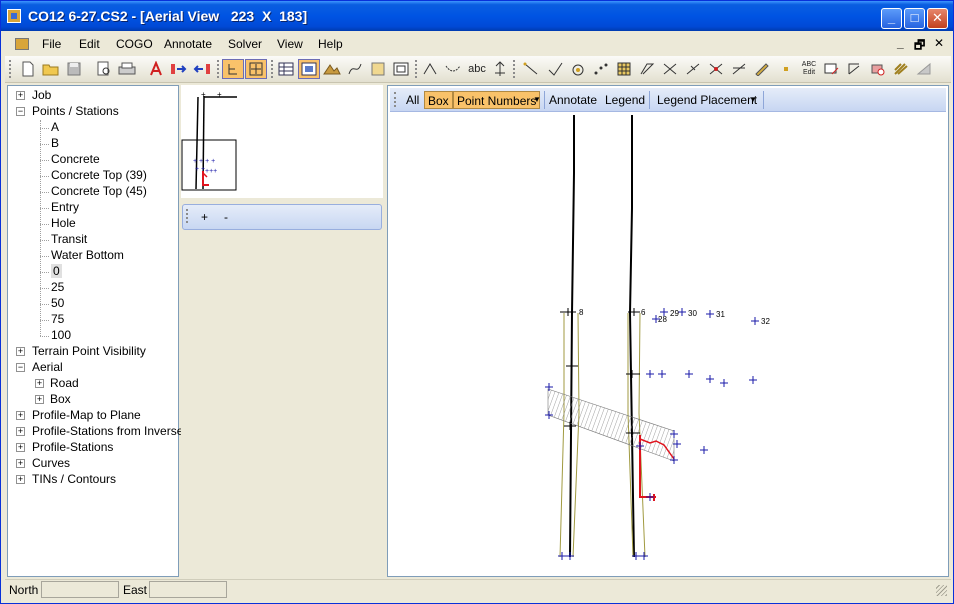 Image resolution: width=954 pixels, height=604 pixels. What do you see at coordinates (89, 351) in the screenshot?
I see `tree-node-label: Terrain Point Visibility` at bounding box center [89, 351].